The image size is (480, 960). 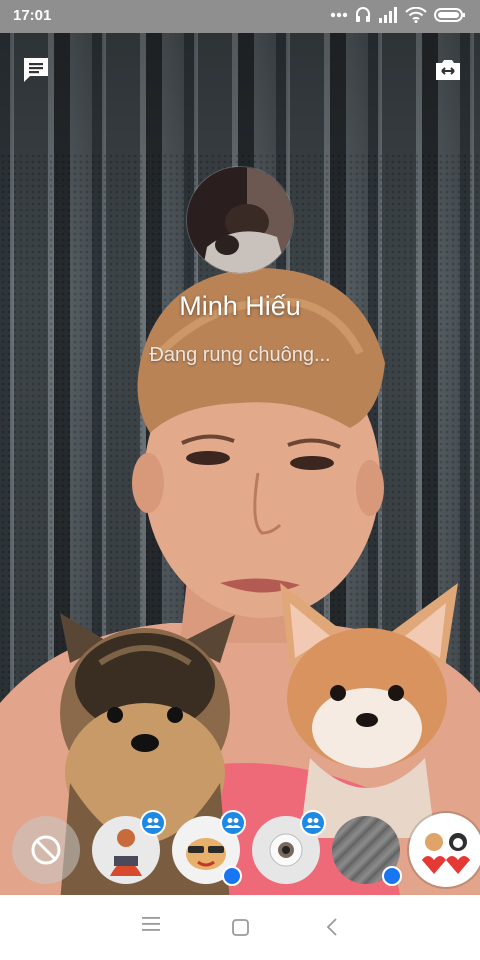 What do you see at coordinates (367, 851) in the screenshot?
I see `effect-glass-filter` at bounding box center [367, 851].